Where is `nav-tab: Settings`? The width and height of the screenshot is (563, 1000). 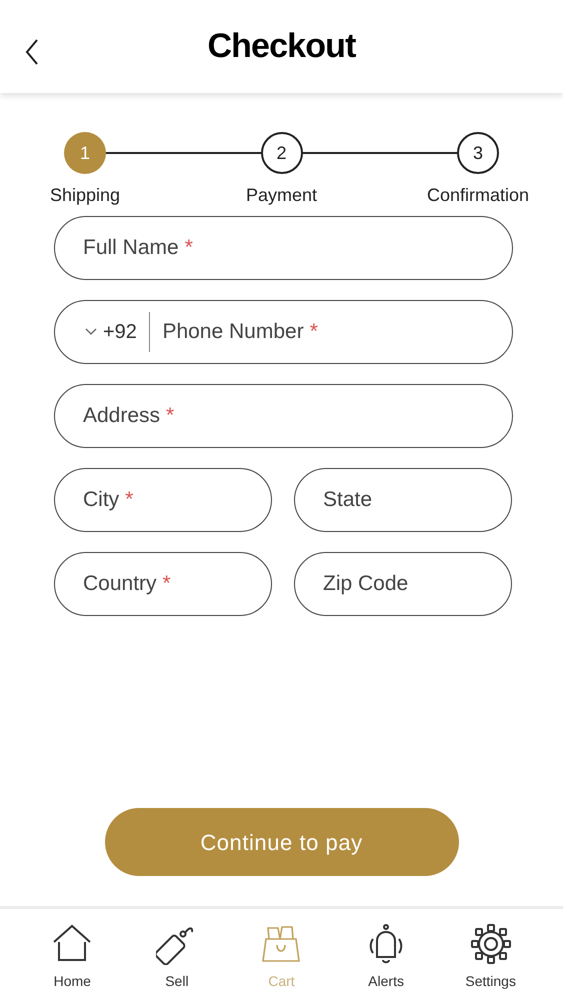 nav-tab: Settings is located at coordinates (491, 957).